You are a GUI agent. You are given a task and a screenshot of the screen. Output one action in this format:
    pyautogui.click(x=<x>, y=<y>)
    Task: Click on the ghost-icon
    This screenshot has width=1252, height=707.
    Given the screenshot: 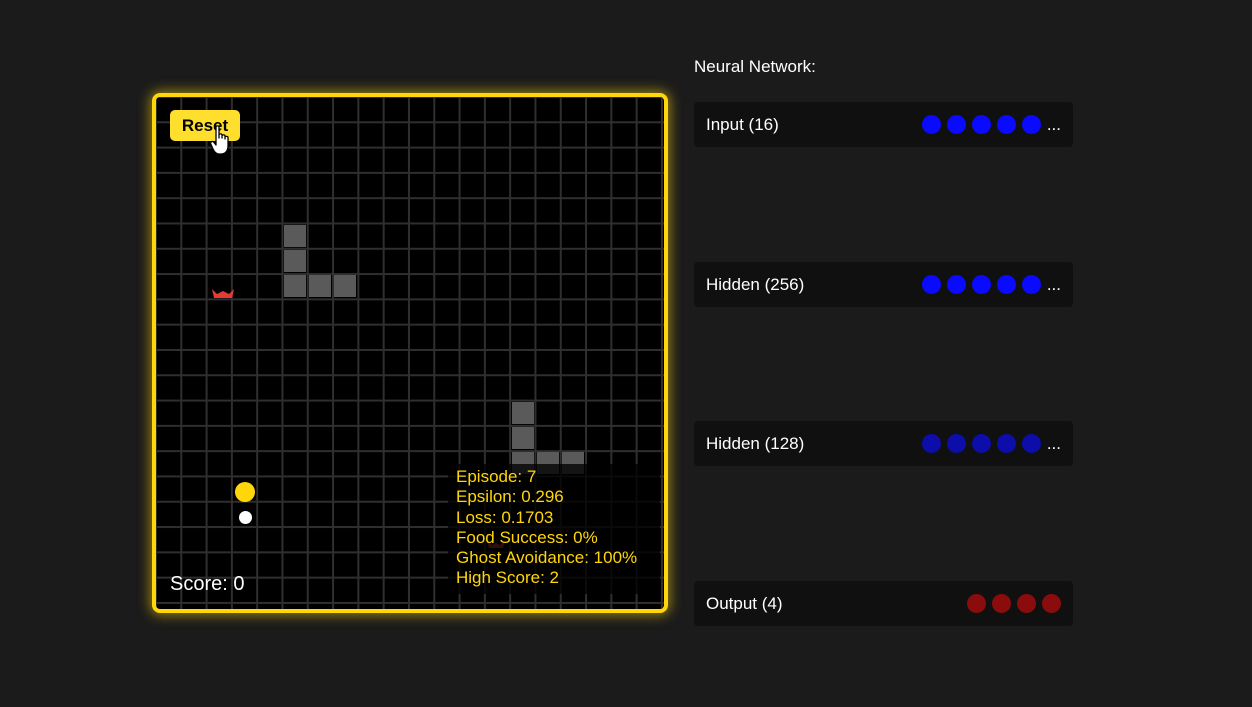 What is the action you would take?
    pyautogui.click(x=223, y=293)
    